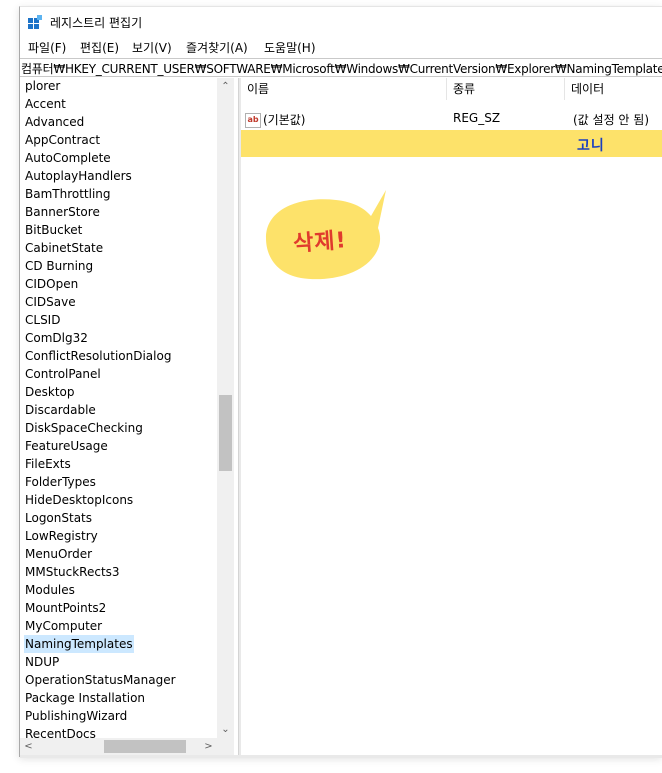 The image size is (662, 773). What do you see at coordinates (341, 47) in the screenshot?
I see `menu-bar: 파일(F) 편집(E) 보기(V) 즐겨찾기(A) 도움말(H)` at bounding box center [341, 47].